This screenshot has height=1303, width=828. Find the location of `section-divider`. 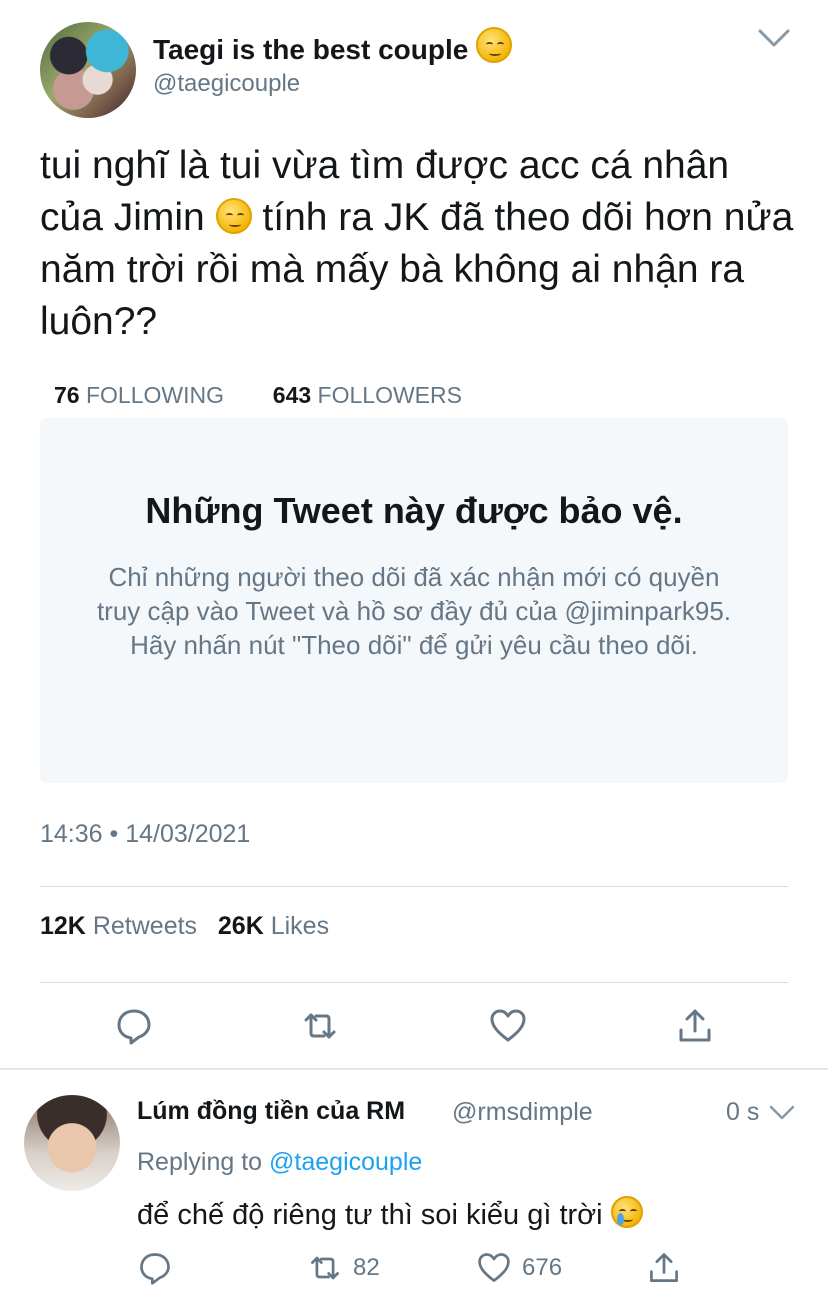

section-divider is located at coordinates (414, 1069).